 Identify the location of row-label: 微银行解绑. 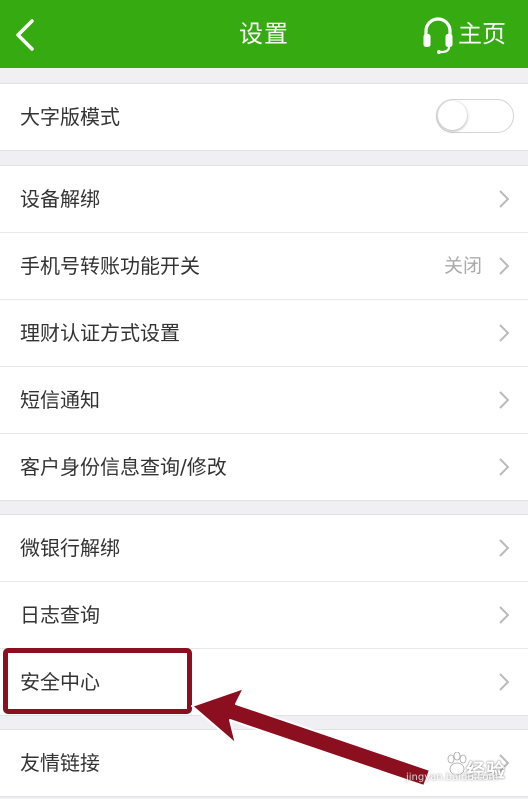
(70, 548).